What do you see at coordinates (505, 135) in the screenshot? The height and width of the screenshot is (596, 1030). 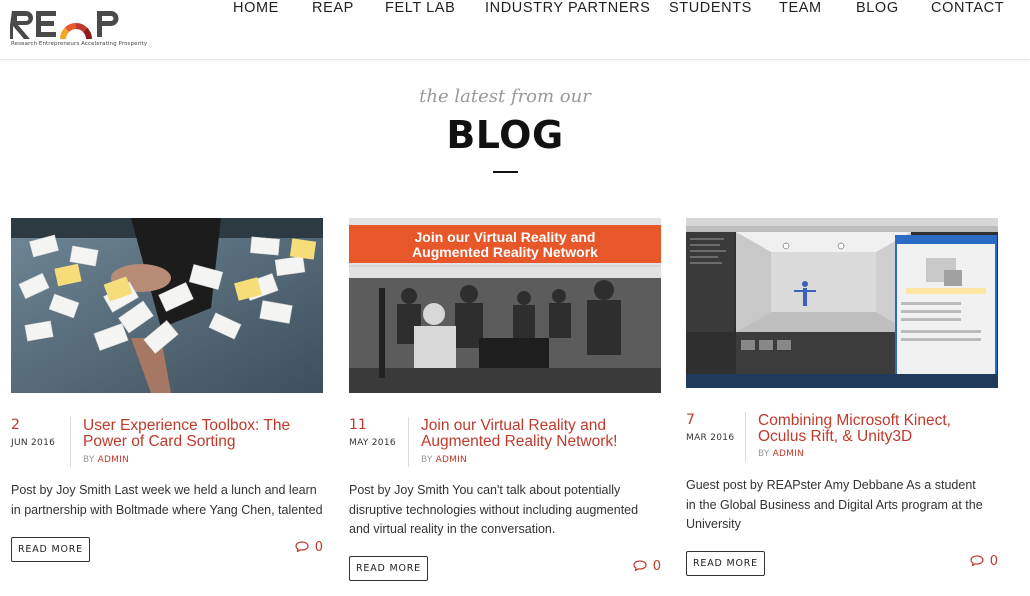 I see `section-title: BLOG` at bounding box center [505, 135].